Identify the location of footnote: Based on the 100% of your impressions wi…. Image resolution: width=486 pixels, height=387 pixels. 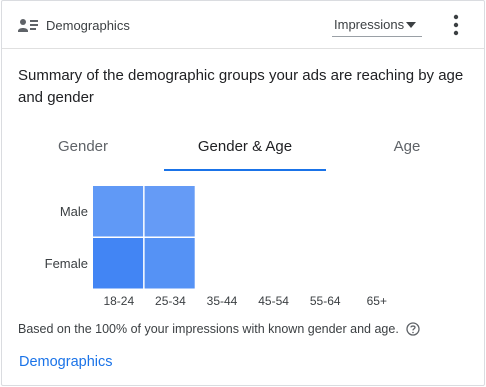
(219, 329).